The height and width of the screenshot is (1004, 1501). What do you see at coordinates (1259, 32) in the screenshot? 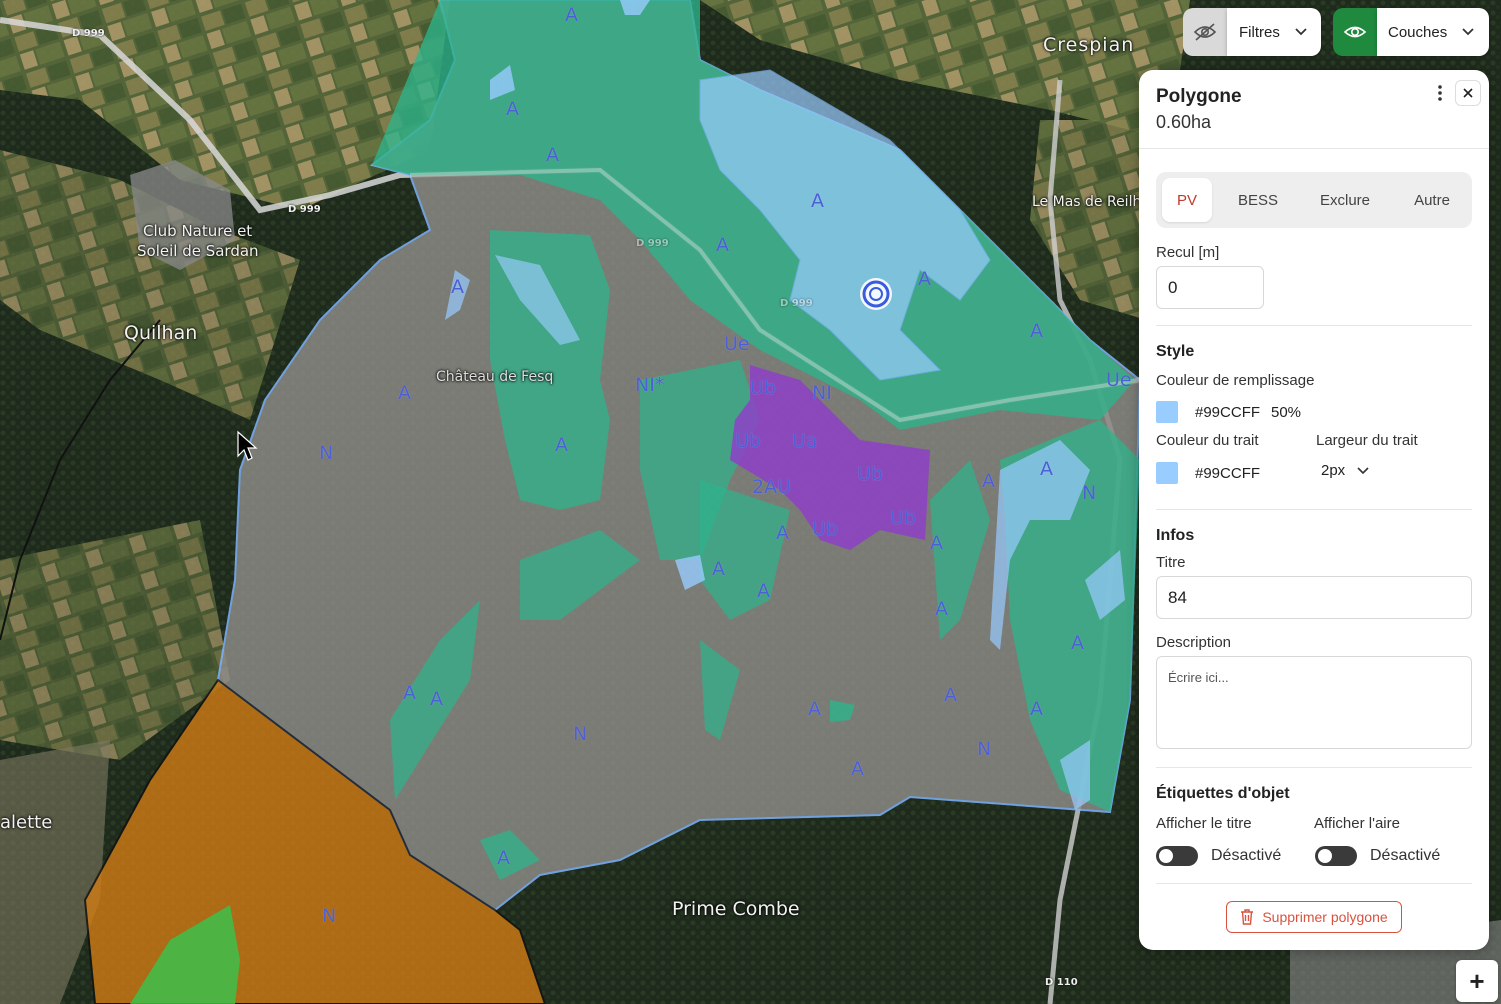
I see `filters-label: Filtres` at bounding box center [1259, 32].